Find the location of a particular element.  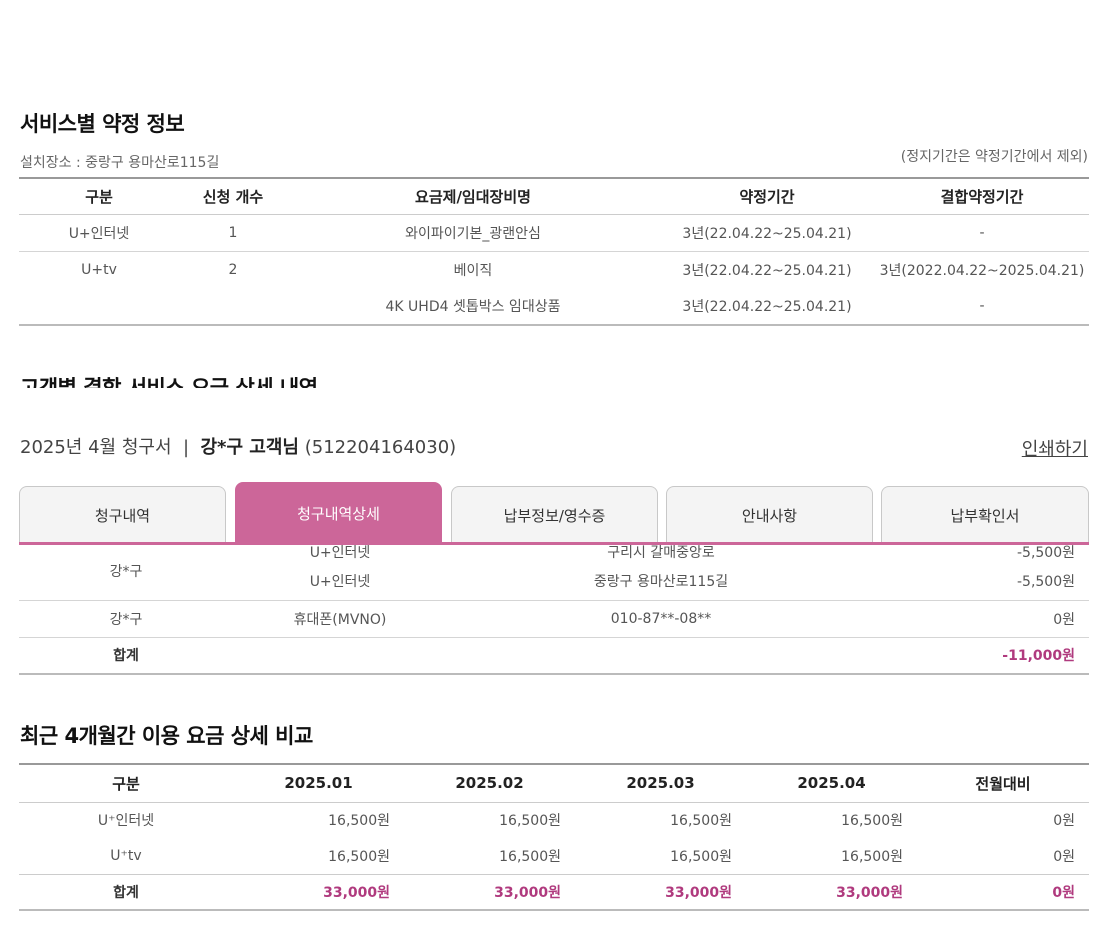

bundle-period: 3년(2022.04.22~2025.04.21) is located at coordinates (982, 270).